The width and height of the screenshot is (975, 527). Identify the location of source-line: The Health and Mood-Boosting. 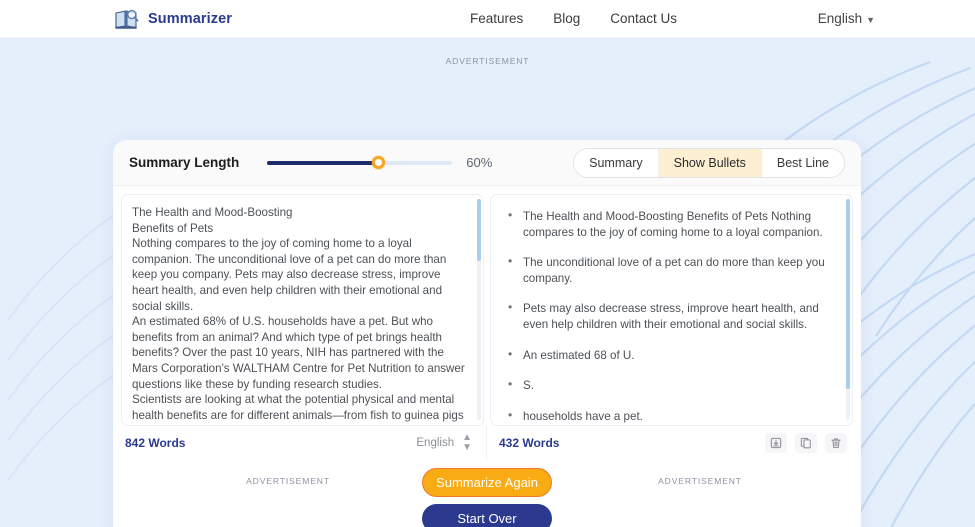
(212, 212).